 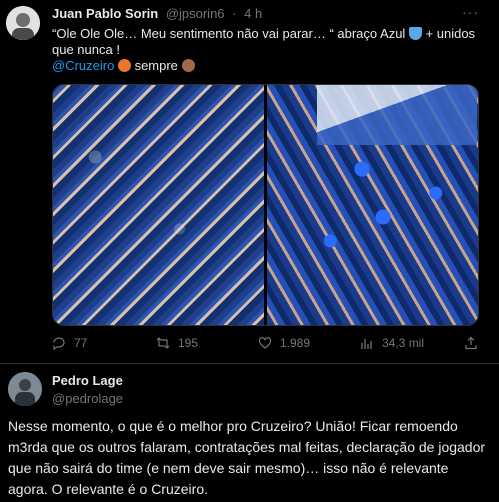 I want to click on repost-icon, so click(x=163, y=343).